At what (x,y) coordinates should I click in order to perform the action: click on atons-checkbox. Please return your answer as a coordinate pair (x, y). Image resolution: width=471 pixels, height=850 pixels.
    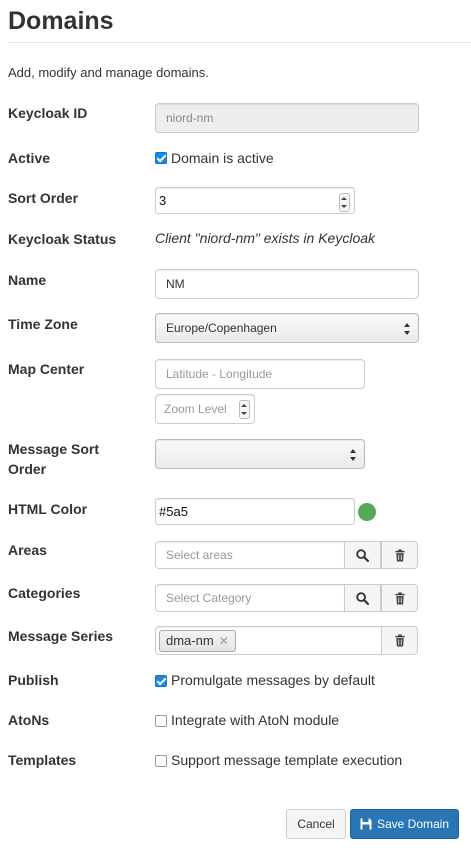
    Looking at the image, I should click on (161, 721).